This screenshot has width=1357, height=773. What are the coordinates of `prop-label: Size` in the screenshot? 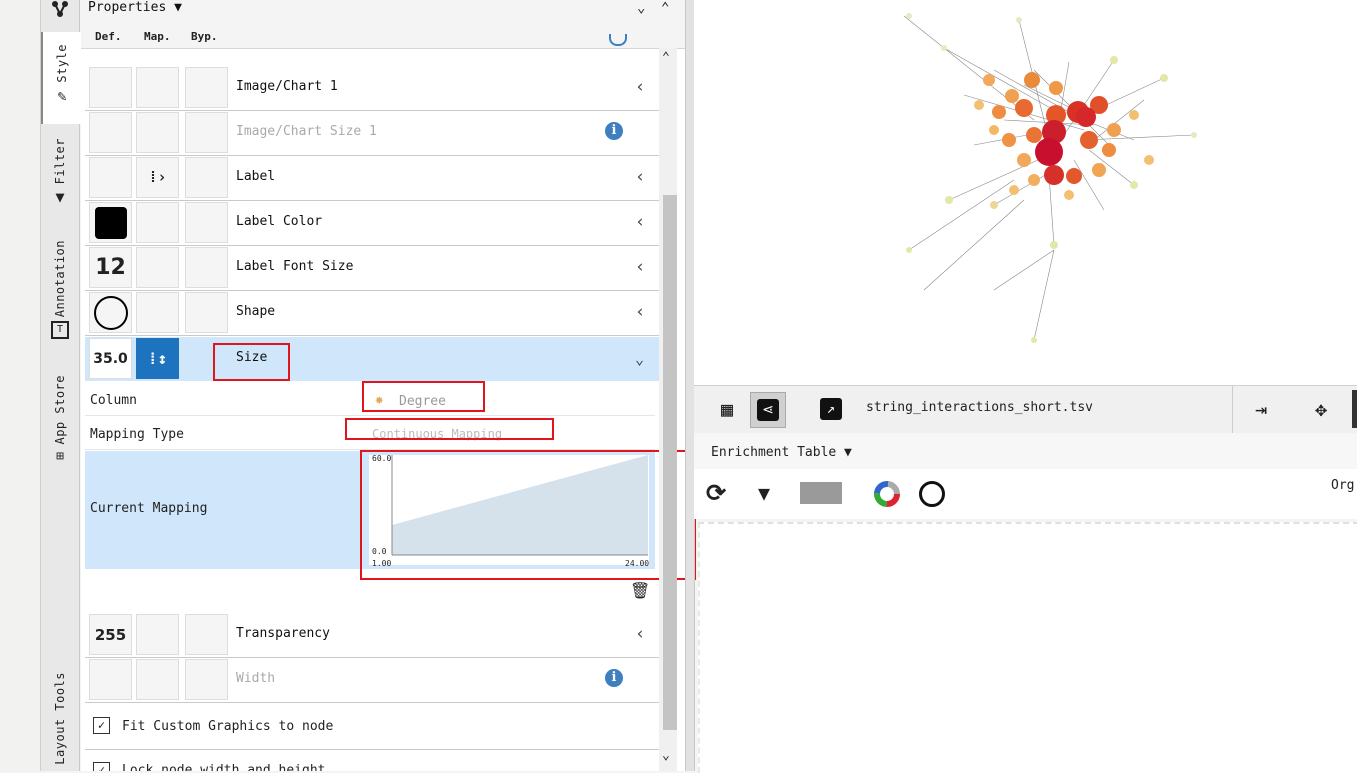 It's located at (252, 357).